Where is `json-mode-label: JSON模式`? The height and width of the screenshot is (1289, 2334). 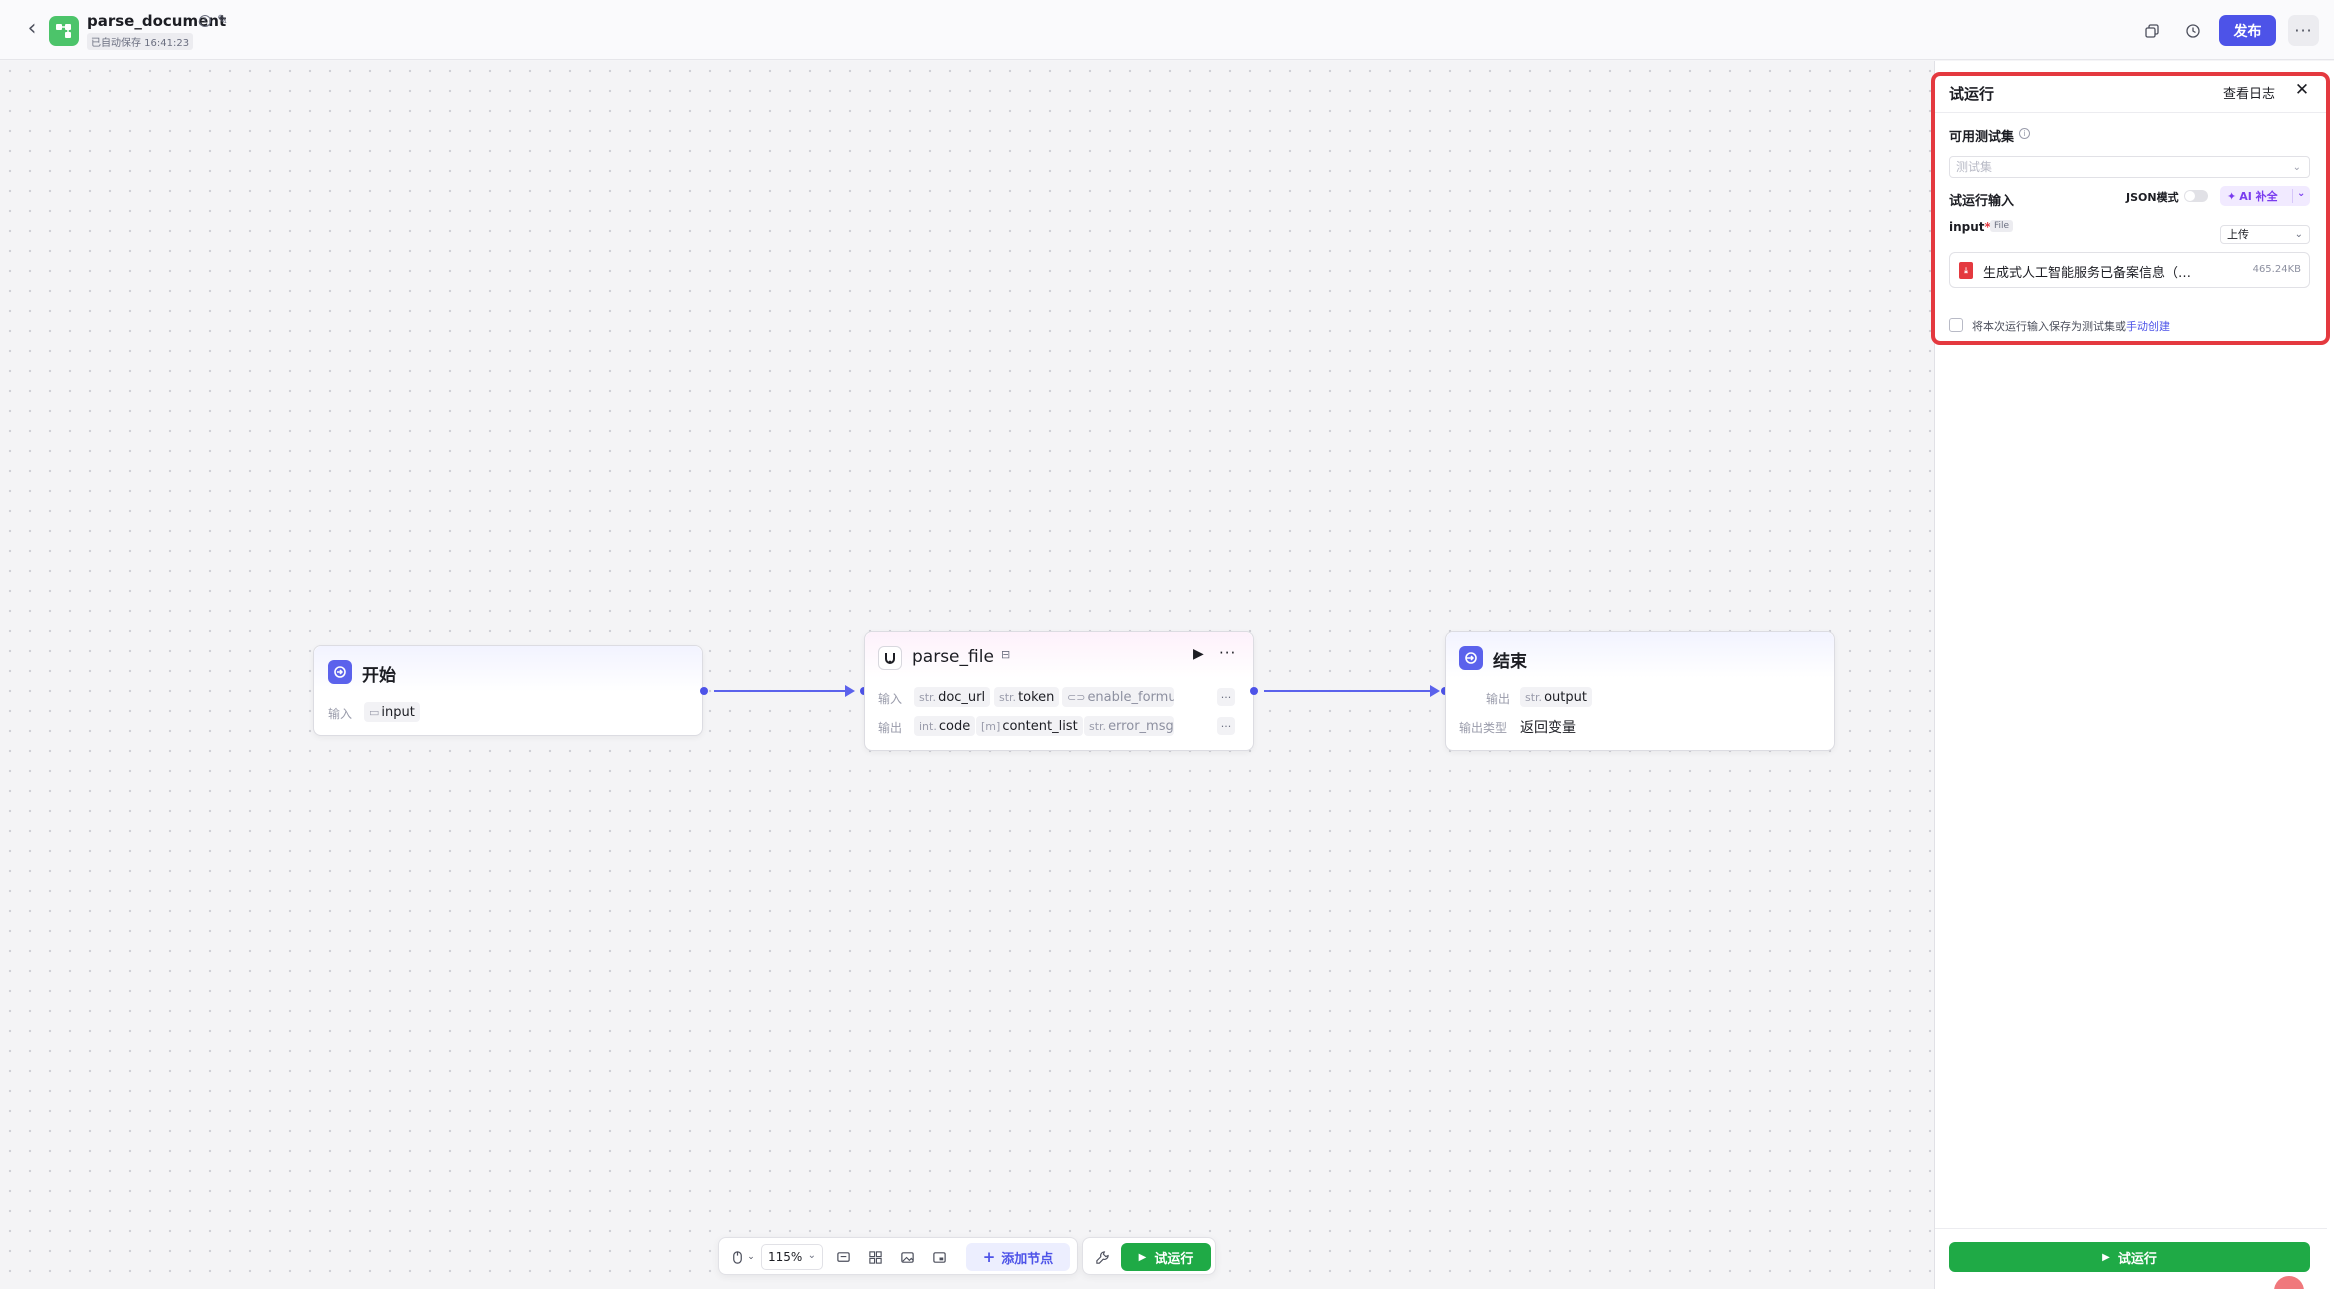 json-mode-label: JSON模式 is located at coordinates (2152, 197).